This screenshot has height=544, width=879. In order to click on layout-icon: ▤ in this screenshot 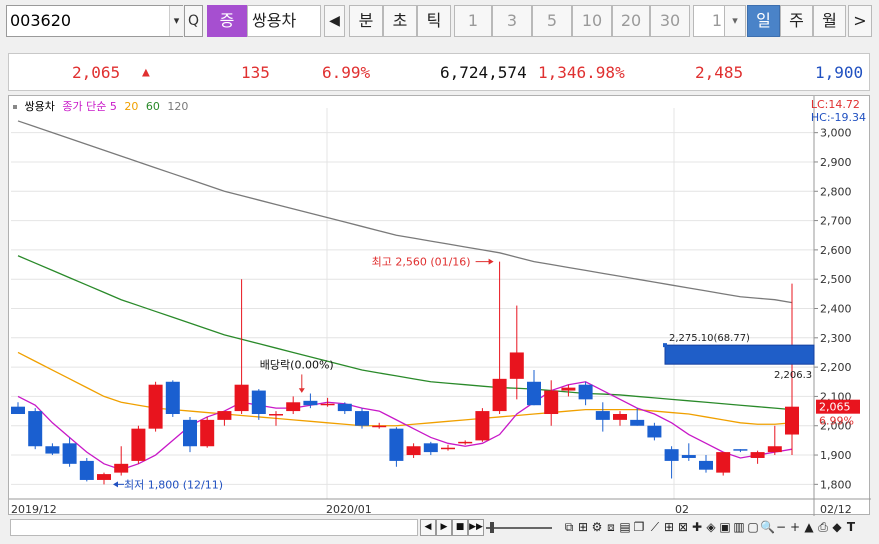, I will do `click(625, 527)`.